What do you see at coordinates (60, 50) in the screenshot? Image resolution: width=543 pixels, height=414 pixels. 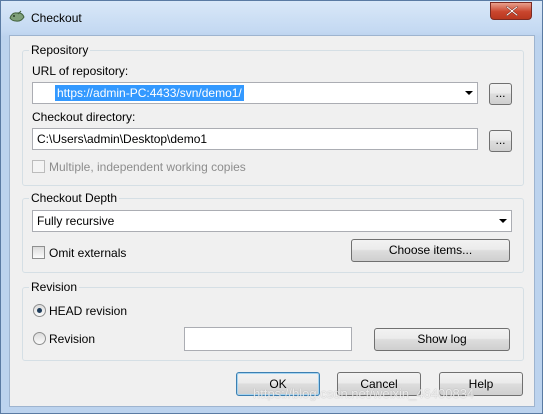 I see `repository-group-title: Repository` at bounding box center [60, 50].